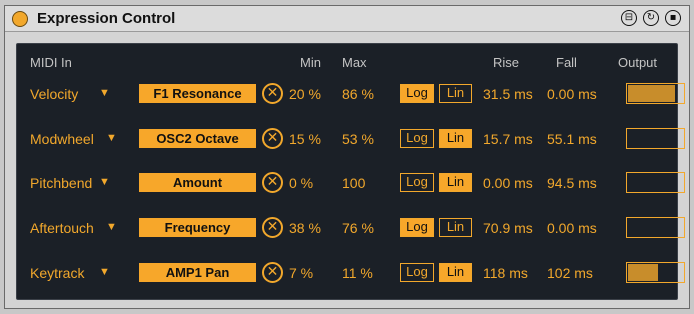 The height and width of the screenshot is (314, 694). Describe the element at coordinates (508, 183) in the screenshot. I see `rise-value: 0.00 ms` at that location.